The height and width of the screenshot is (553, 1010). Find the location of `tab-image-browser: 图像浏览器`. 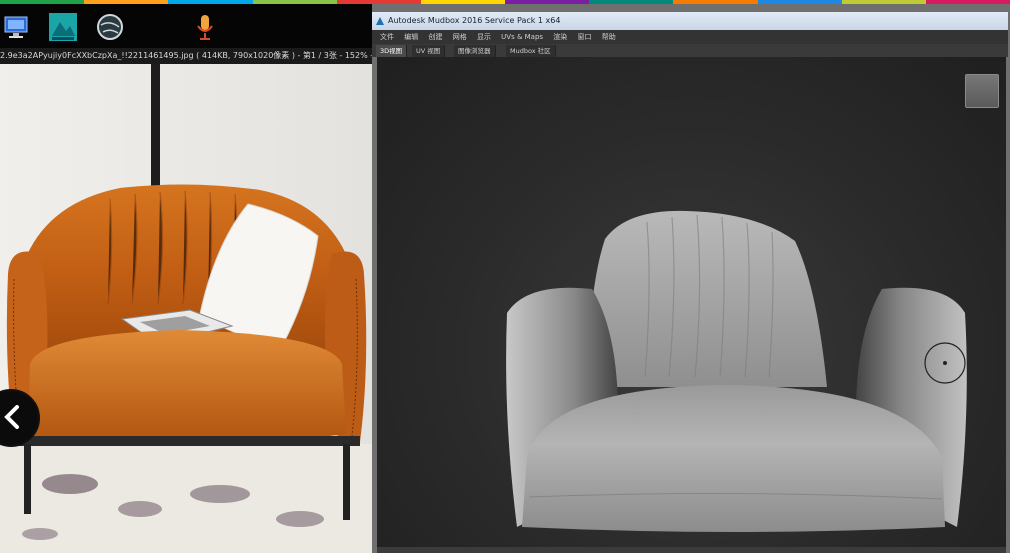

tab-image-browser: 图像浏览器 is located at coordinates (475, 51).